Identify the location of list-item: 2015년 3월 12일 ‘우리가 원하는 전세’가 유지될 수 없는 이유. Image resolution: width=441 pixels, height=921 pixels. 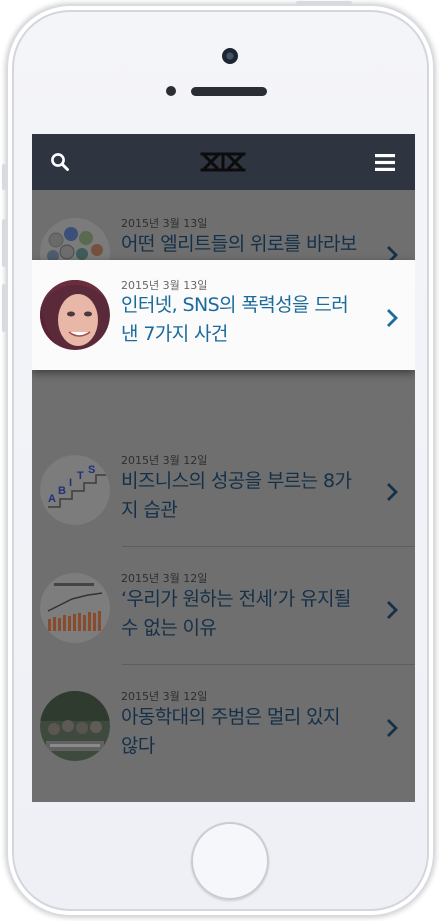
(223, 606).